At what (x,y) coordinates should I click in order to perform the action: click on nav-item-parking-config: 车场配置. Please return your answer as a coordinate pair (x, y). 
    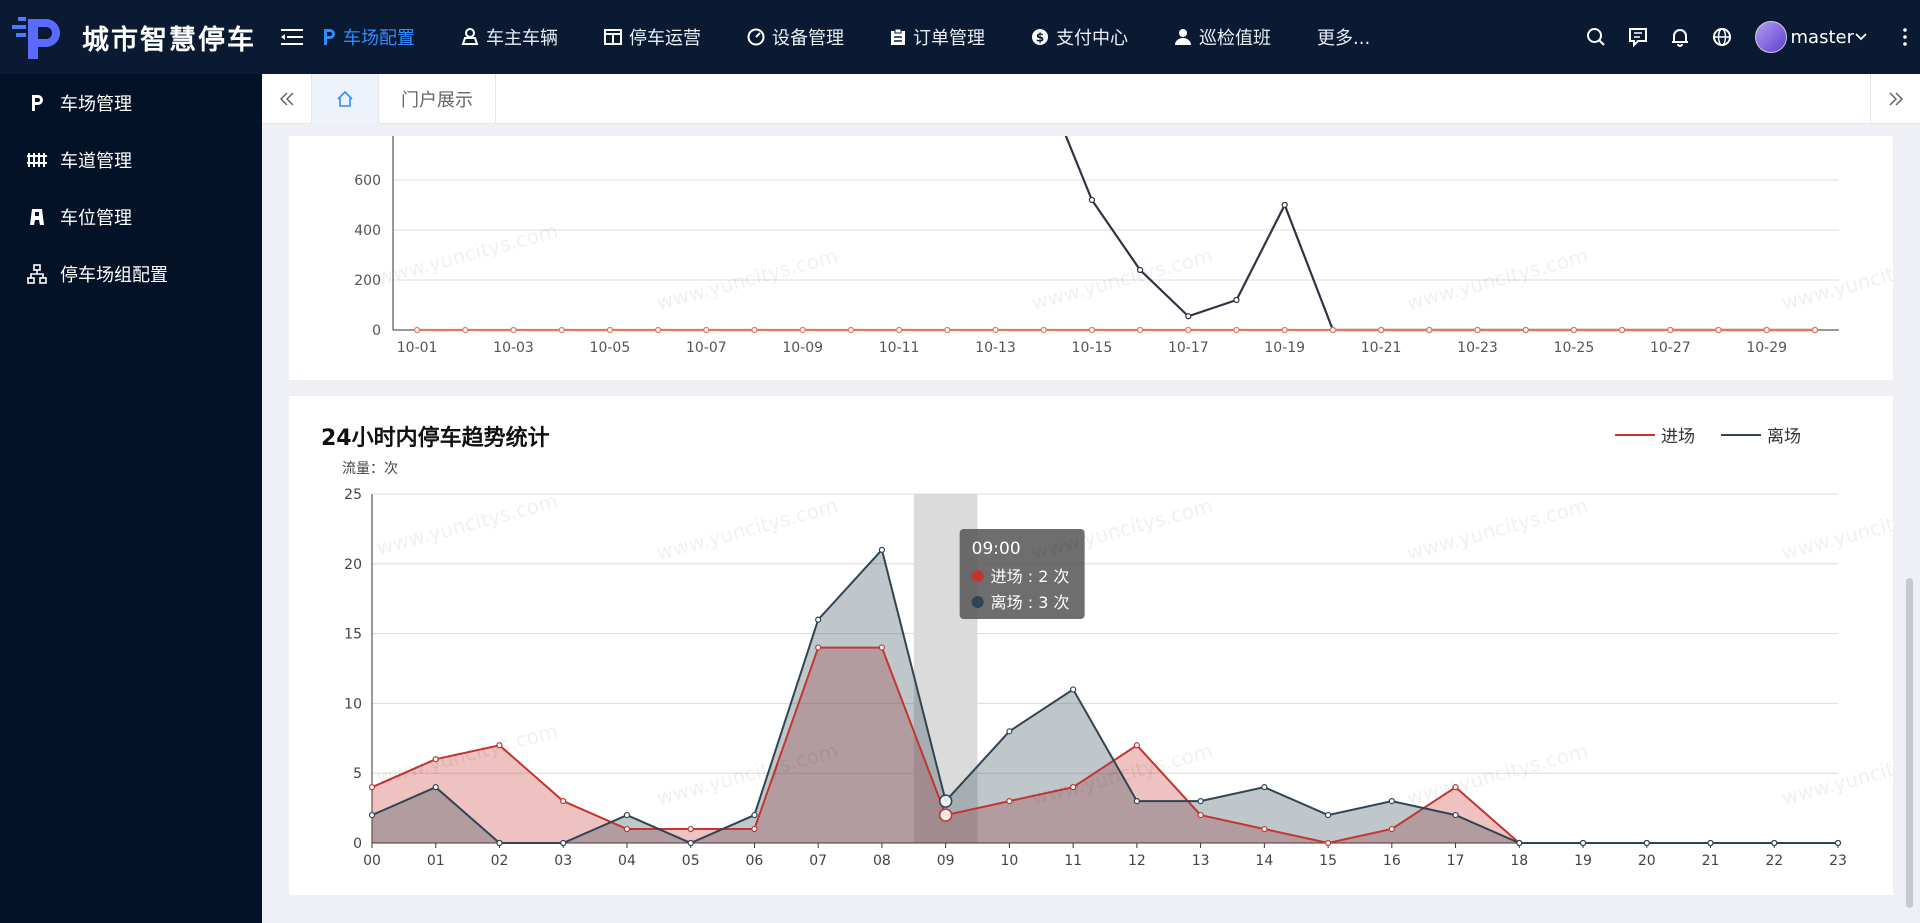
    Looking at the image, I should click on (368, 37).